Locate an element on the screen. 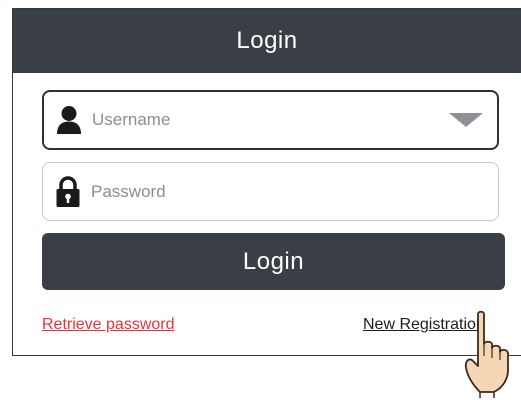 This screenshot has height=400, width=521. user-icon is located at coordinates (69, 120).